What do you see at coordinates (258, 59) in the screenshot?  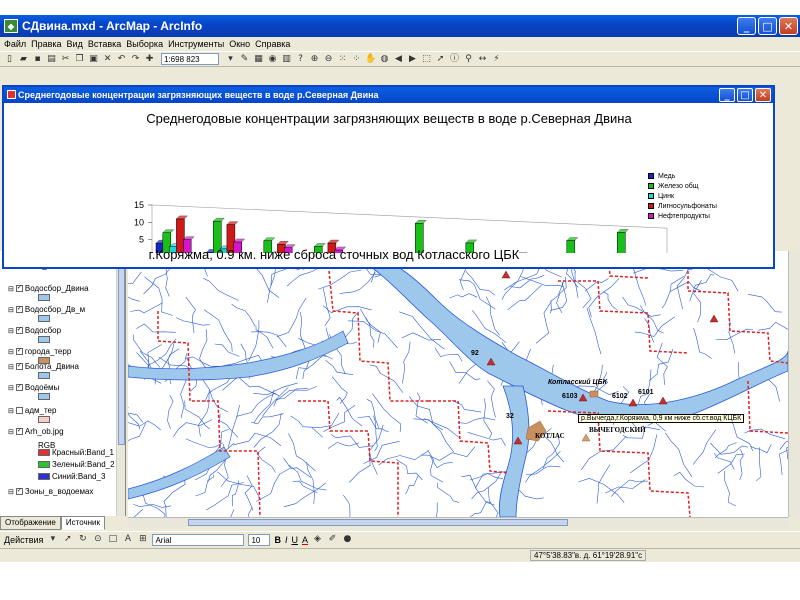 I see `arctoolbox-icon: ▦` at bounding box center [258, 59].